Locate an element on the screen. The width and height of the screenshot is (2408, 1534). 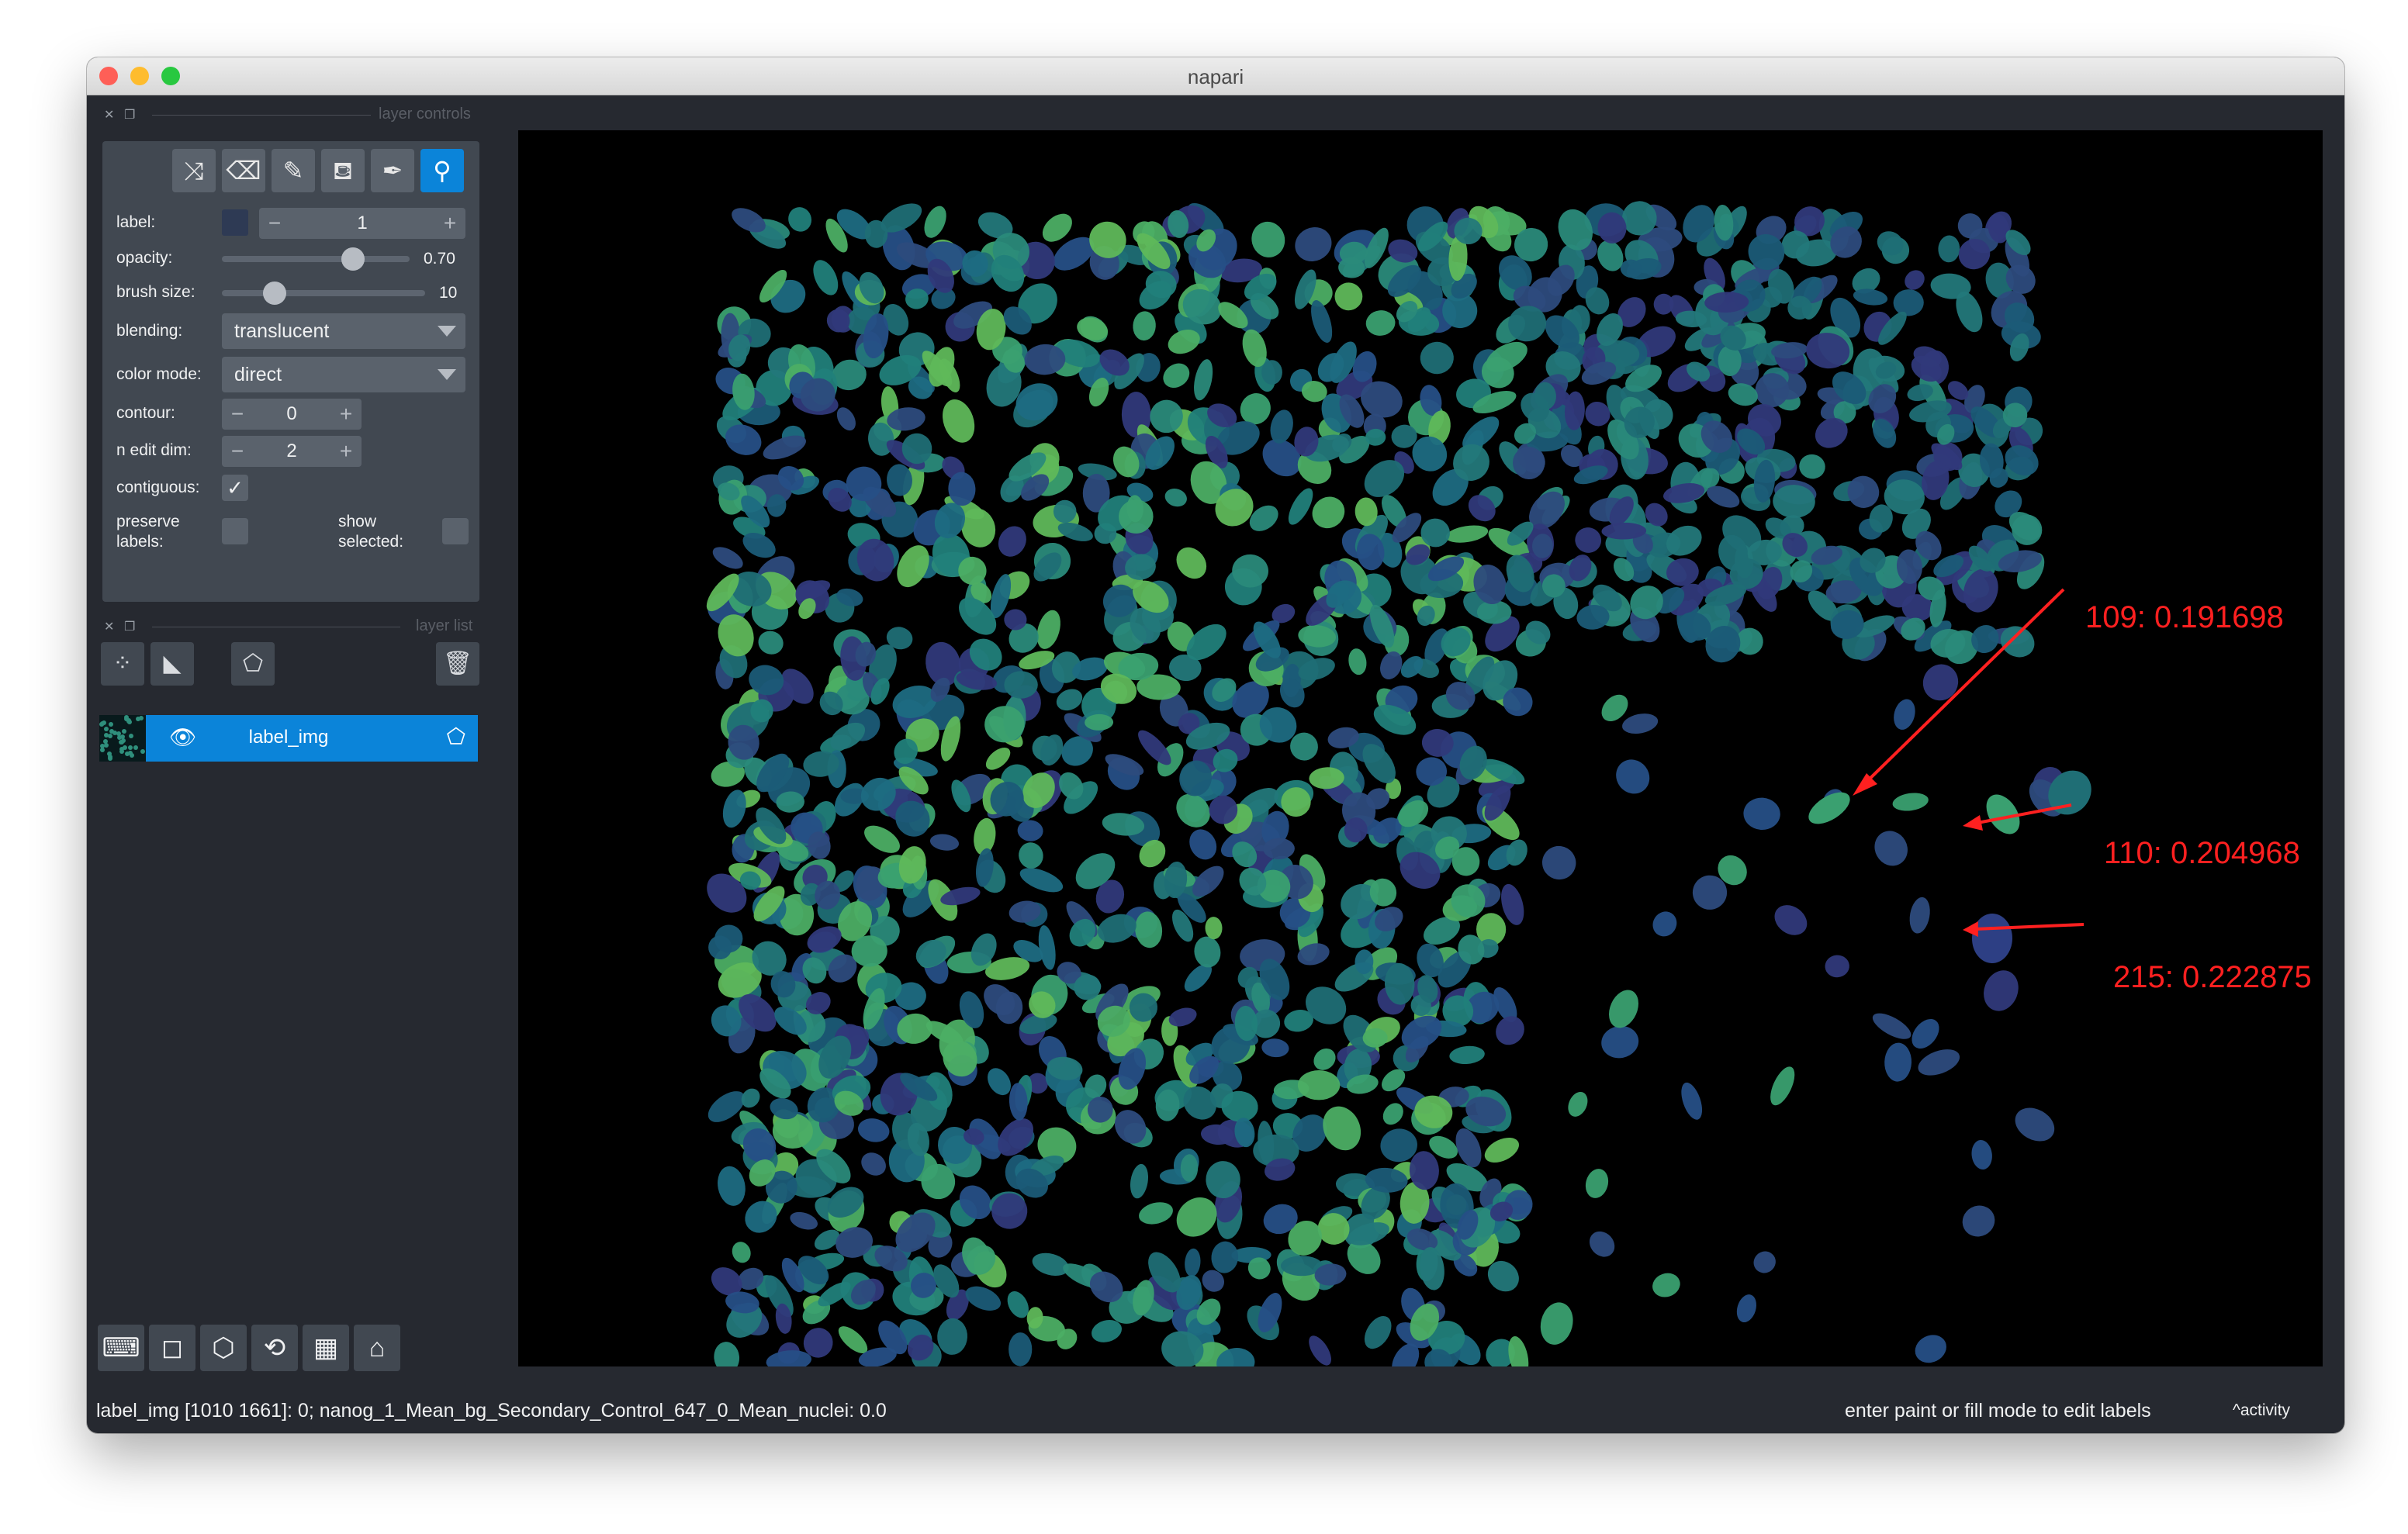
color-mode-dropdown: direct is located at coordinates (343, 374).